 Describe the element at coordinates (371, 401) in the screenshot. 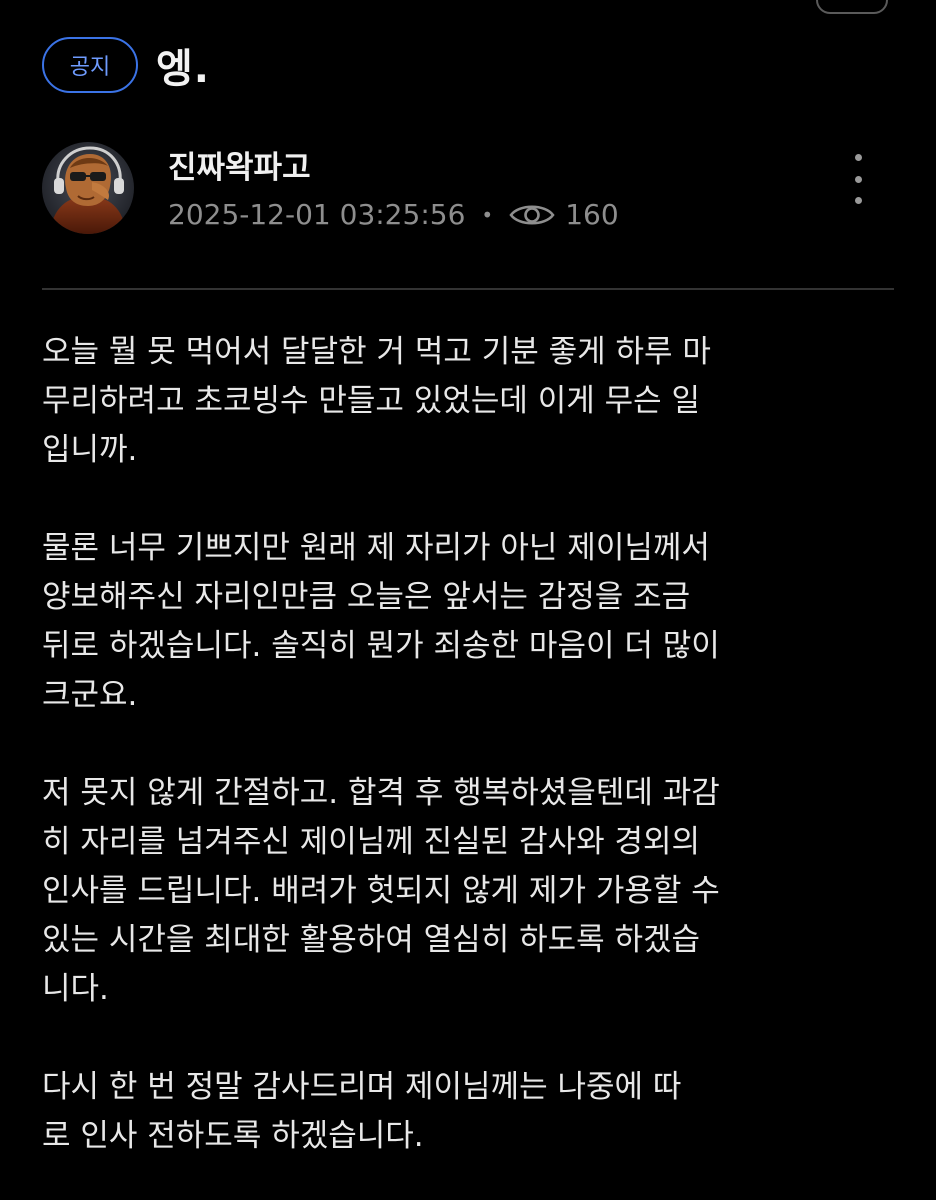

I see `post-line: 무리하려고 초코빙수 만들고 있었는데 이게 무슨 일` at that location.